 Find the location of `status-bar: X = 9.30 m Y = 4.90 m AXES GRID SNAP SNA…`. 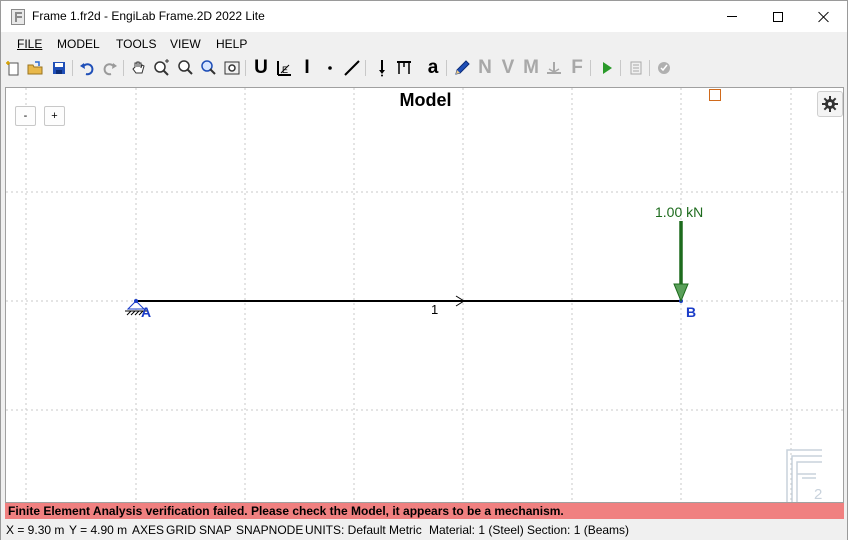

status-bar: X = 9.30 m Y = 4.90 m AXES GRID SNAP SNA… is located at coordinates (424, 530).